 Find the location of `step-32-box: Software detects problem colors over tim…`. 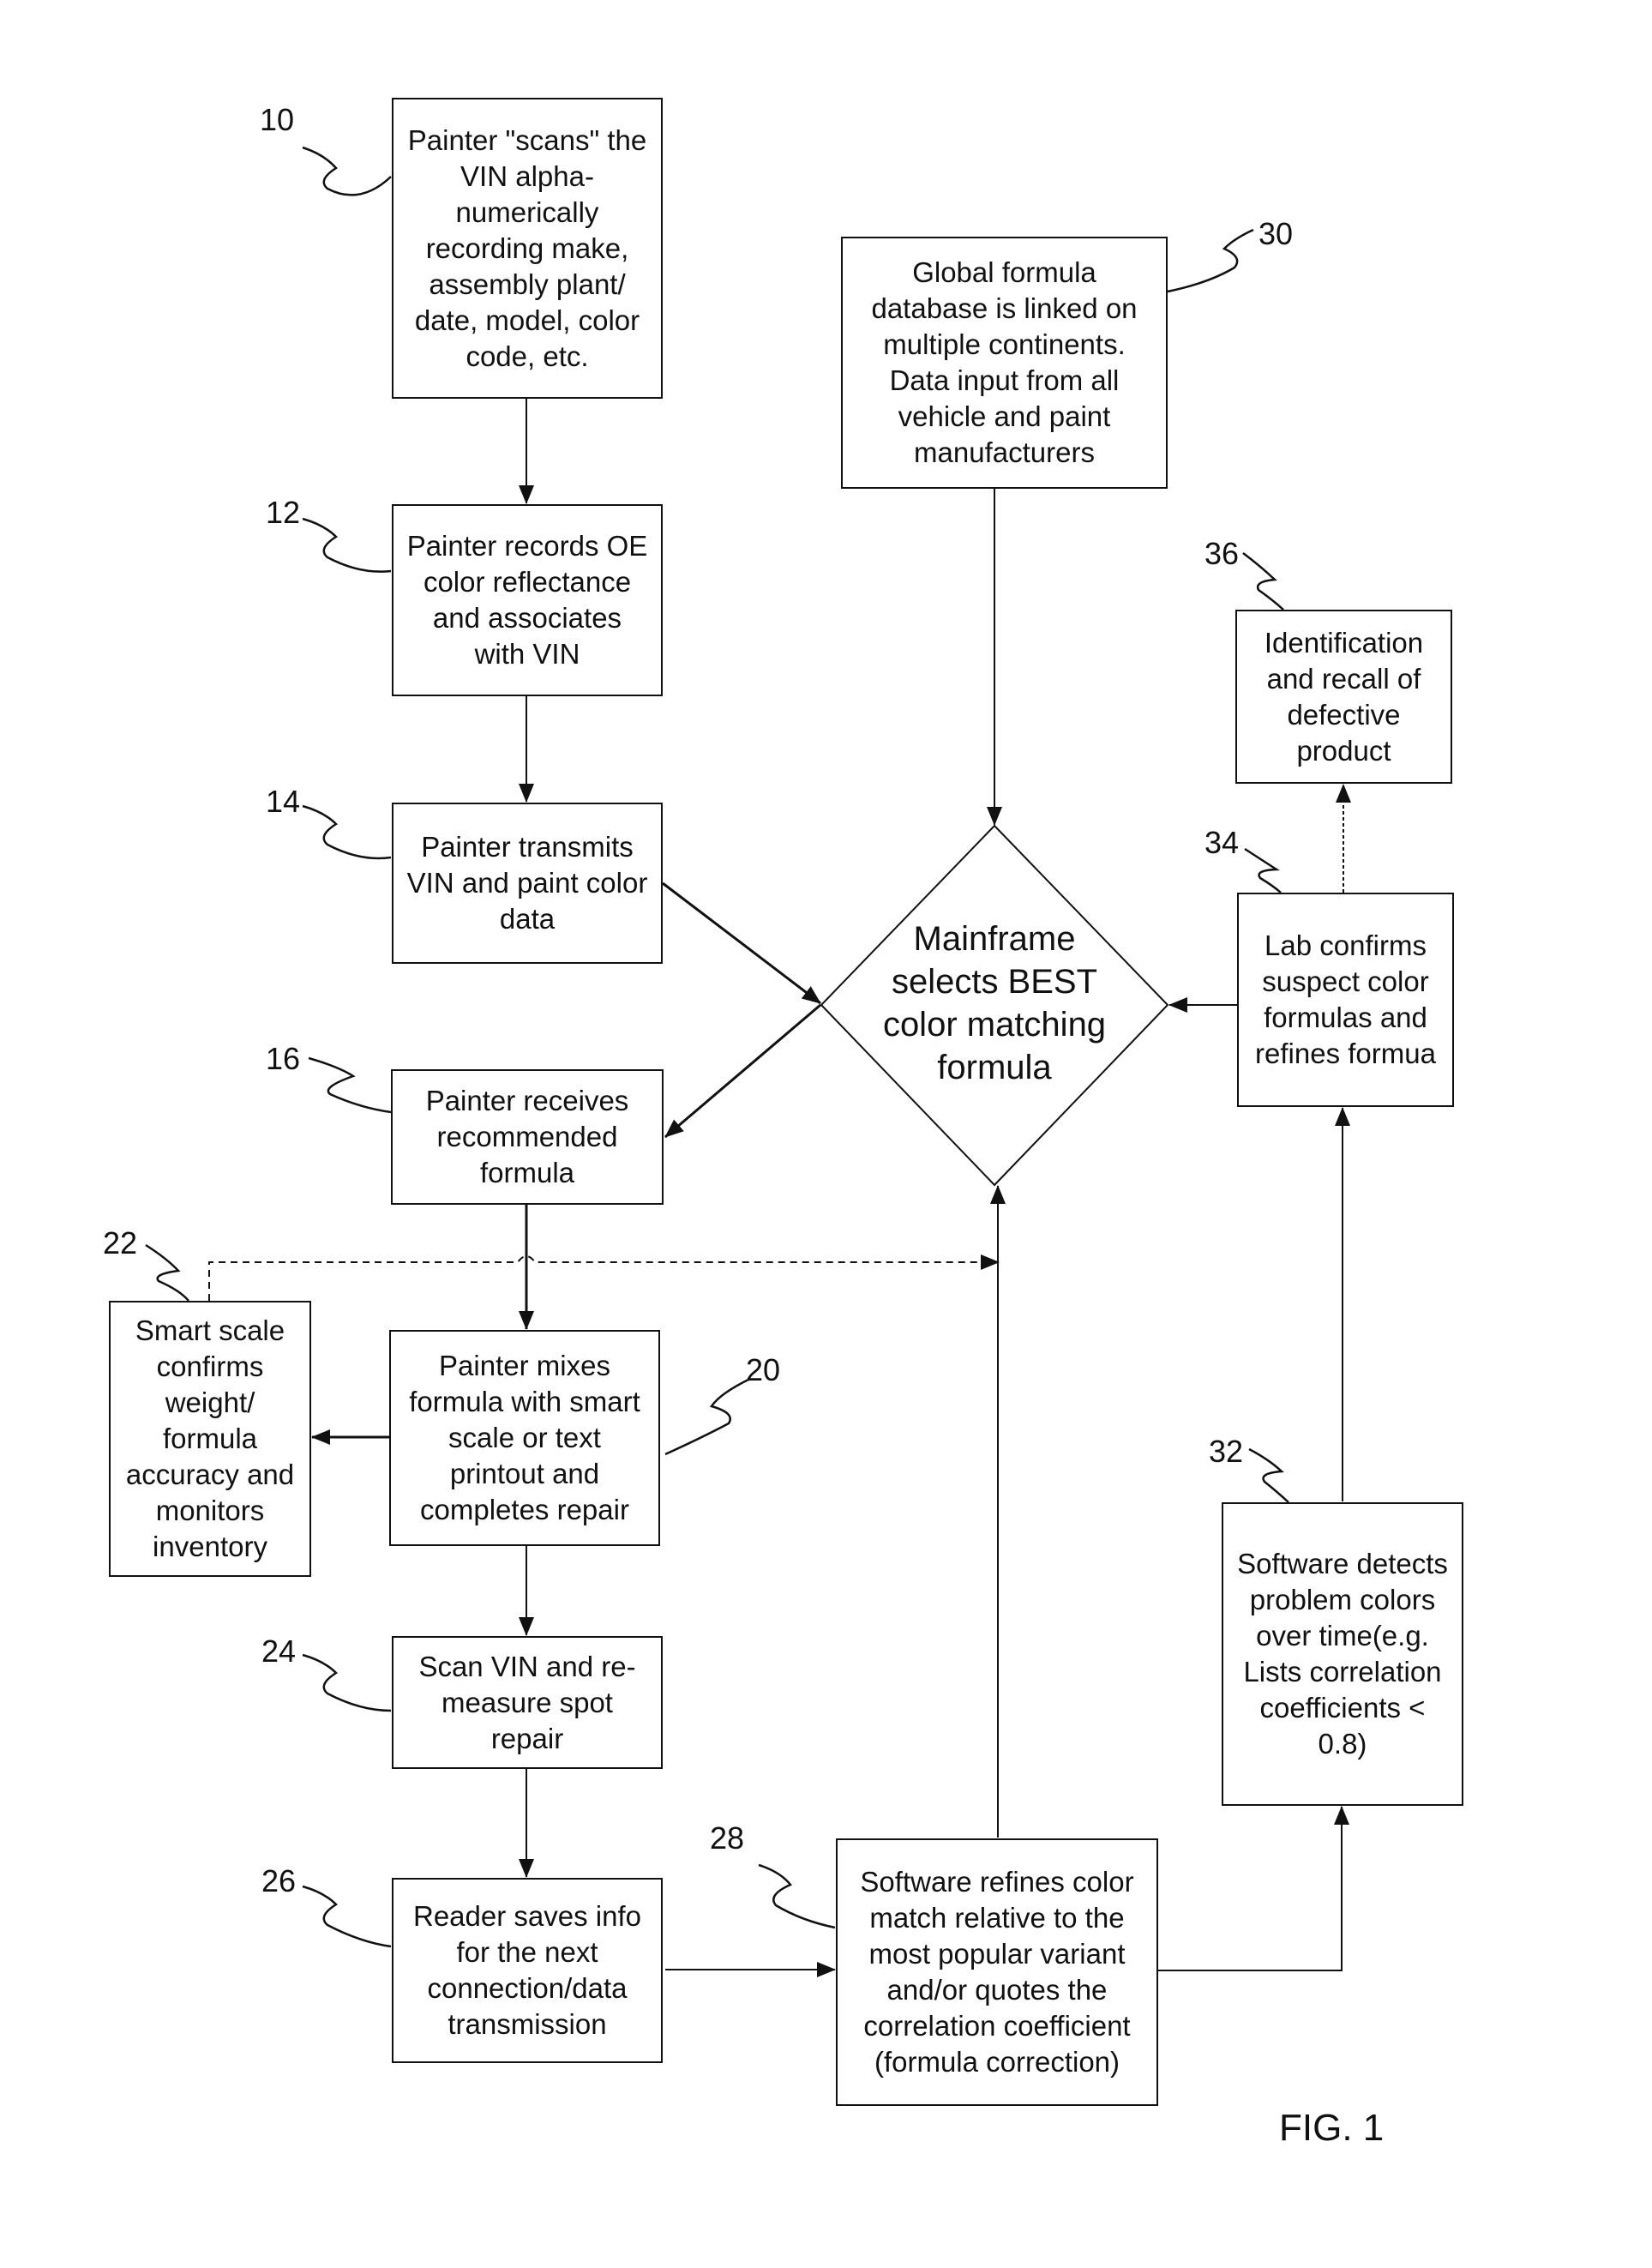

step-32-box: Software detects problem colors over tim… is located at coordinates (1342, 1654).